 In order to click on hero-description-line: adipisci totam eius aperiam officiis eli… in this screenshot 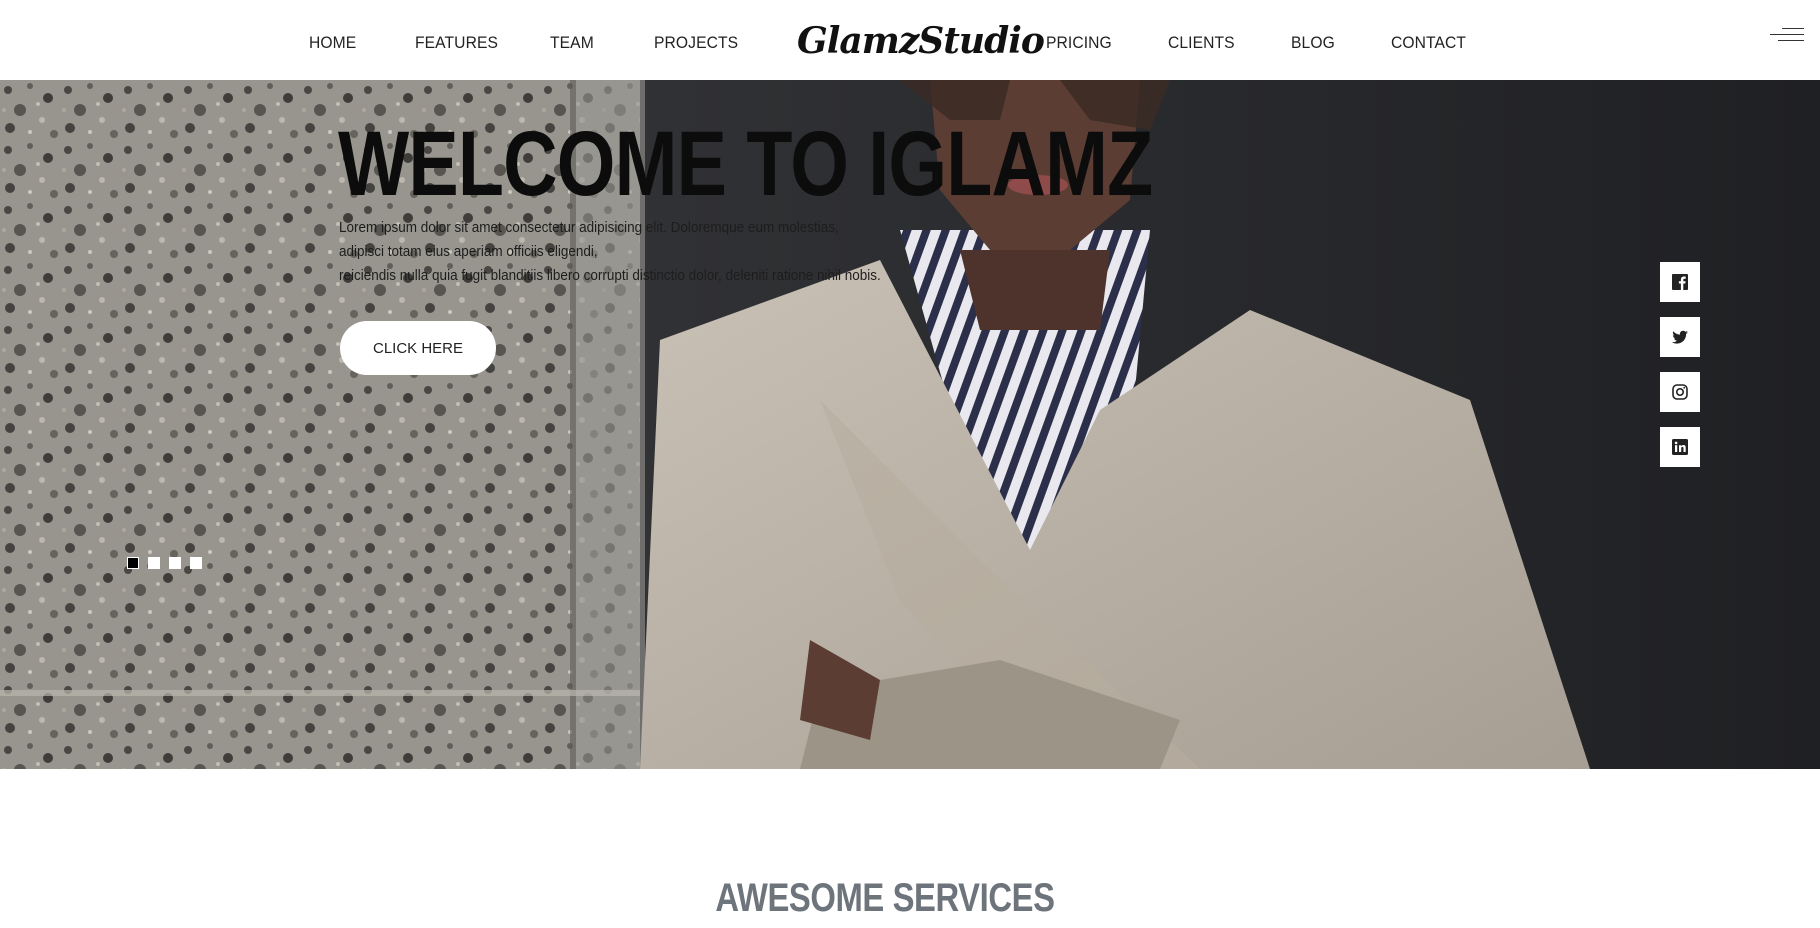, I will do `click(468, 251)`.